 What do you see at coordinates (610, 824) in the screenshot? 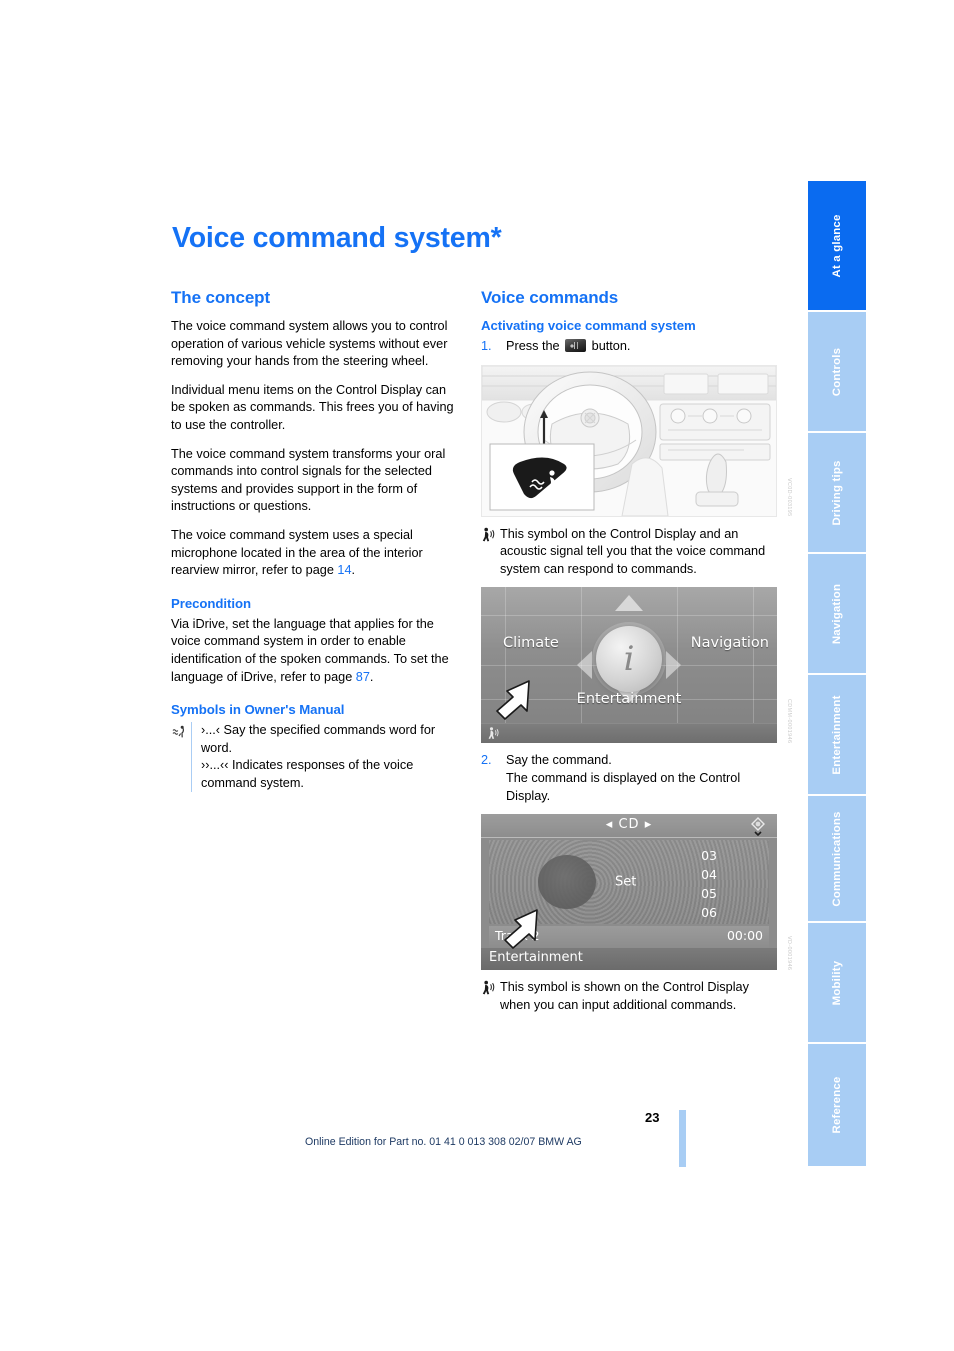
I see `cd-prev-arrow-icon: ◂` at bounding box center [610, 824].